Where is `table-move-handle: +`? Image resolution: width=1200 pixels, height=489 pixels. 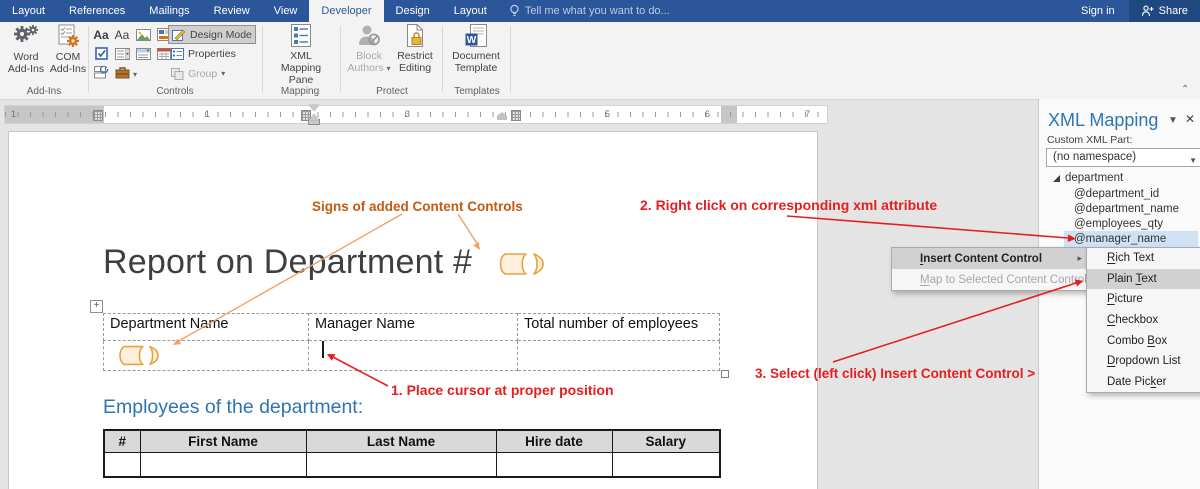 table-move-handle: + is located at coordinates (96, 306).